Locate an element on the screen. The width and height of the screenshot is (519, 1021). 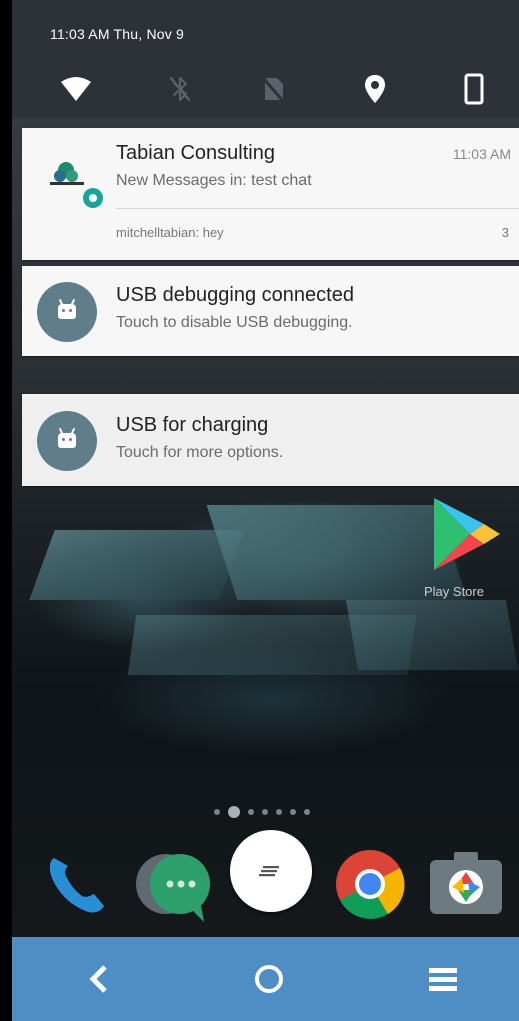
play-store-label: Play Store is located at coordinates (454, 591).